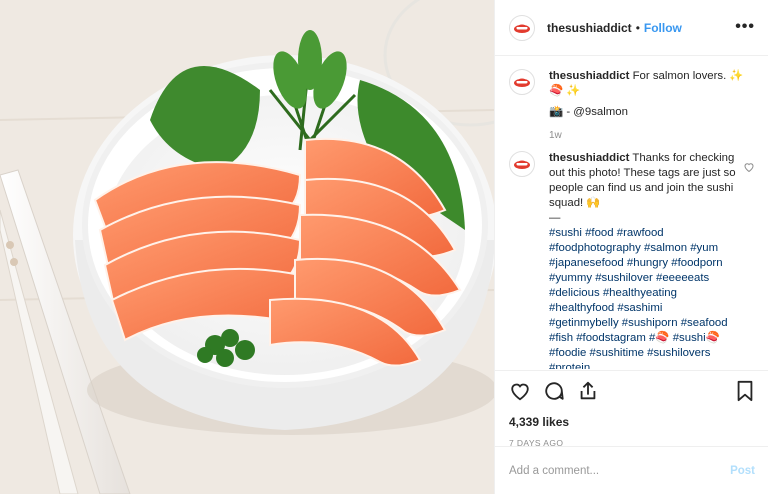 The image size is (768, 494). What do you see at coordinates (647, 308) in the screenshot?
I see `hashtag-line: #healthyfood #sashimi` at bounding box center [647, 308].